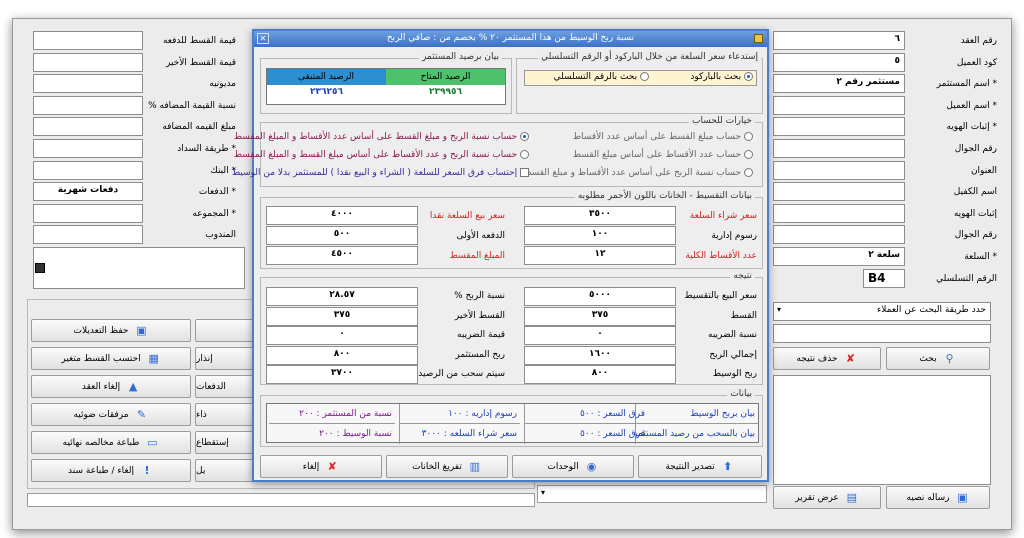 Image resolution: width=1024 pixels, height=538 pixels. Describe the element at coordinates (225, 442) in the screenshot. I see `action-button-partial: إستقطاع` at that location.